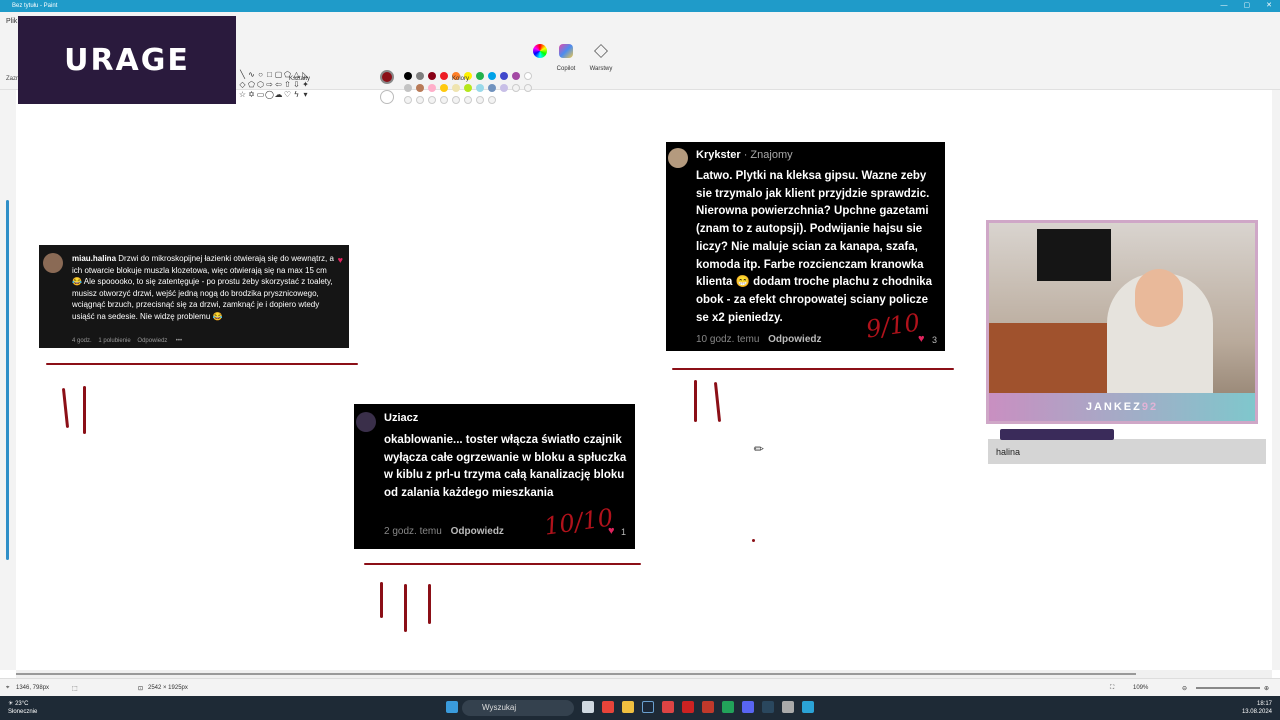  I want to click on zoom-out-icon: ⊖, so click(1184, 688).